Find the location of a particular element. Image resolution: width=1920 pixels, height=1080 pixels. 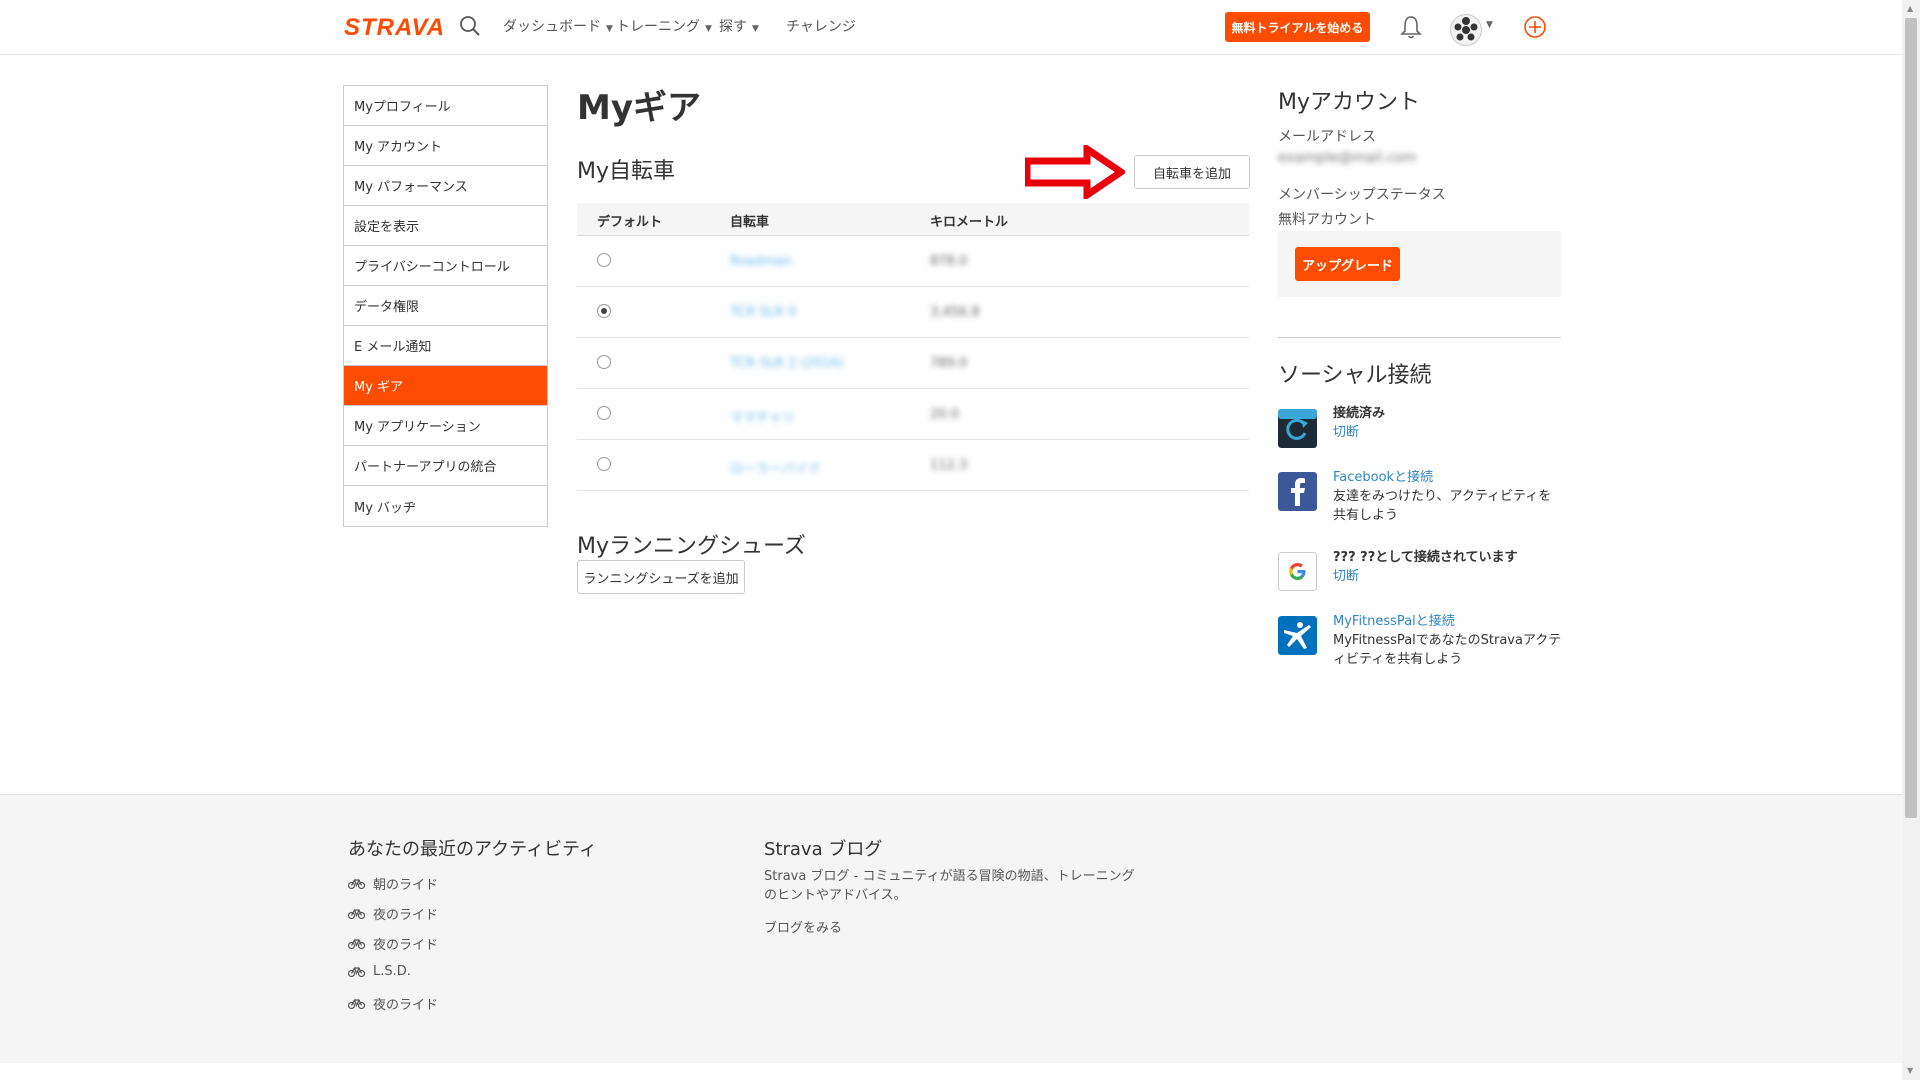

bike-km: 878.0 is located at coordinates (949, 261).